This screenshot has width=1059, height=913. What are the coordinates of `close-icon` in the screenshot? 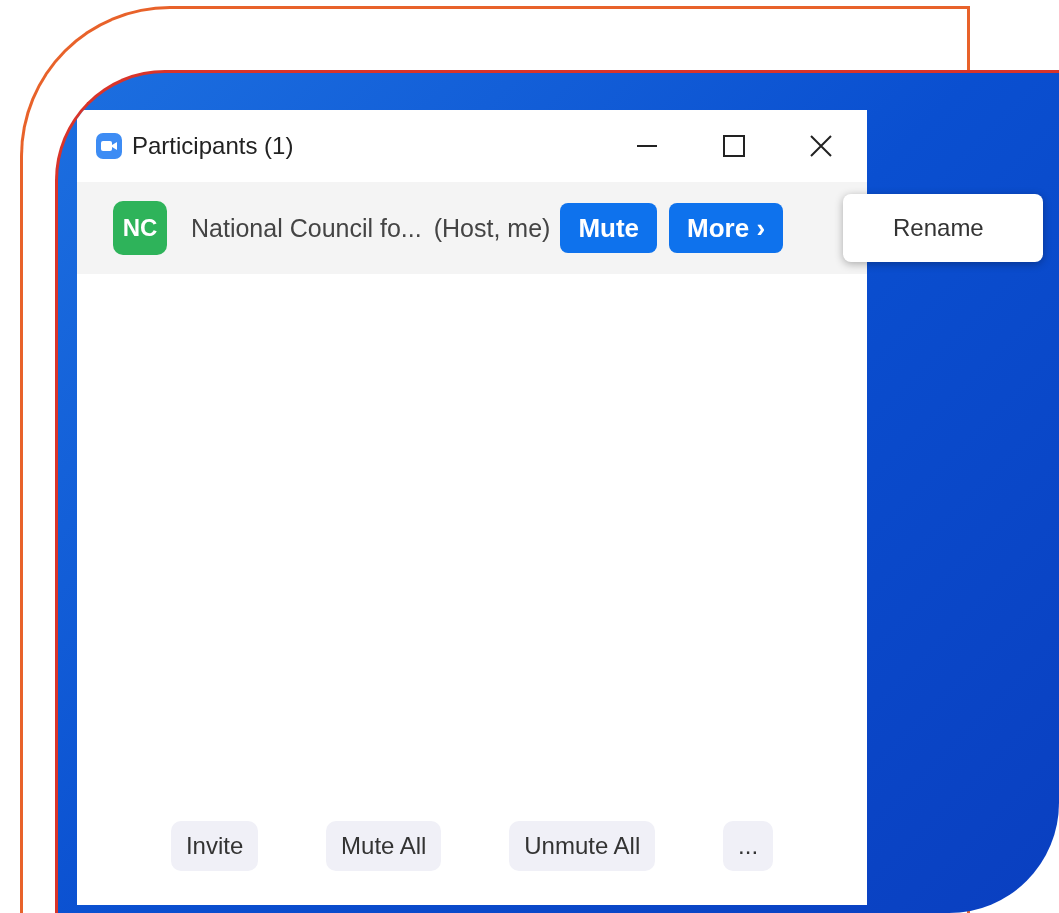 It's located at (821, 146).